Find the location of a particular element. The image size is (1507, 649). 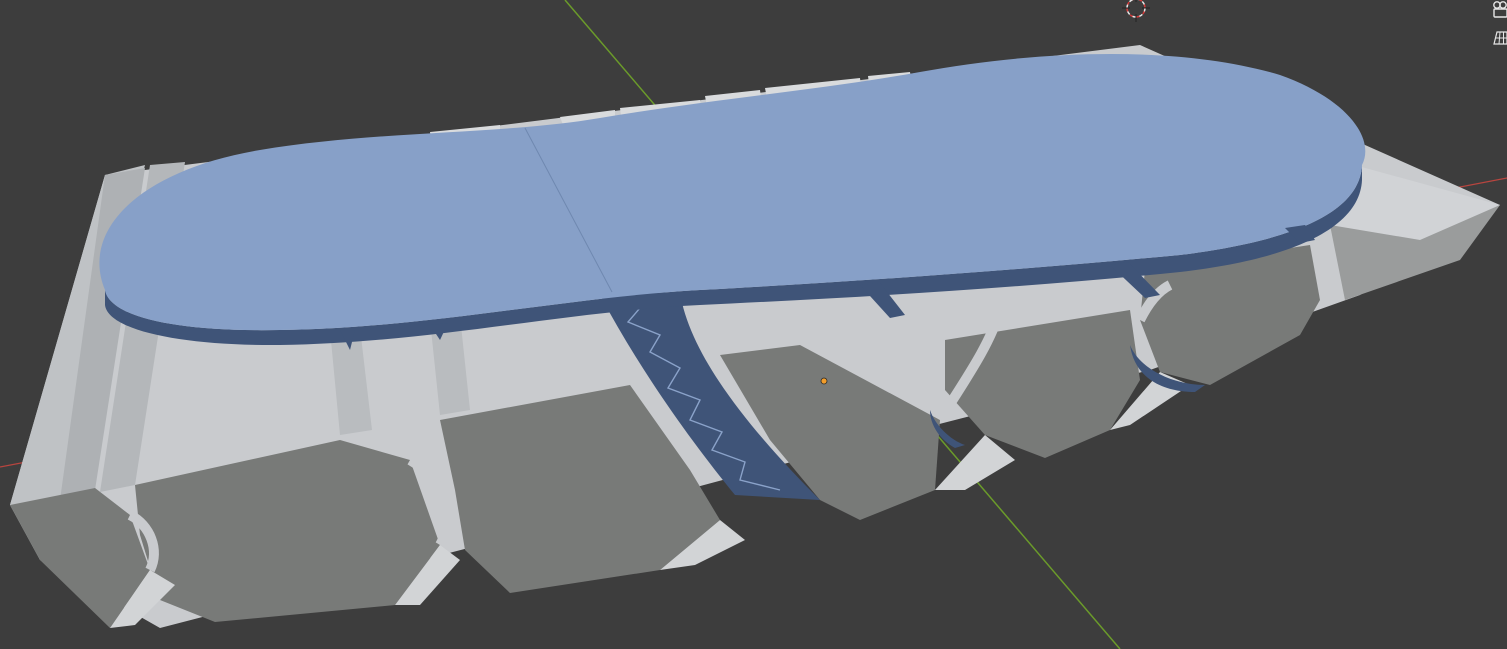

camera-view-button is located at coordinates (1499, 10).